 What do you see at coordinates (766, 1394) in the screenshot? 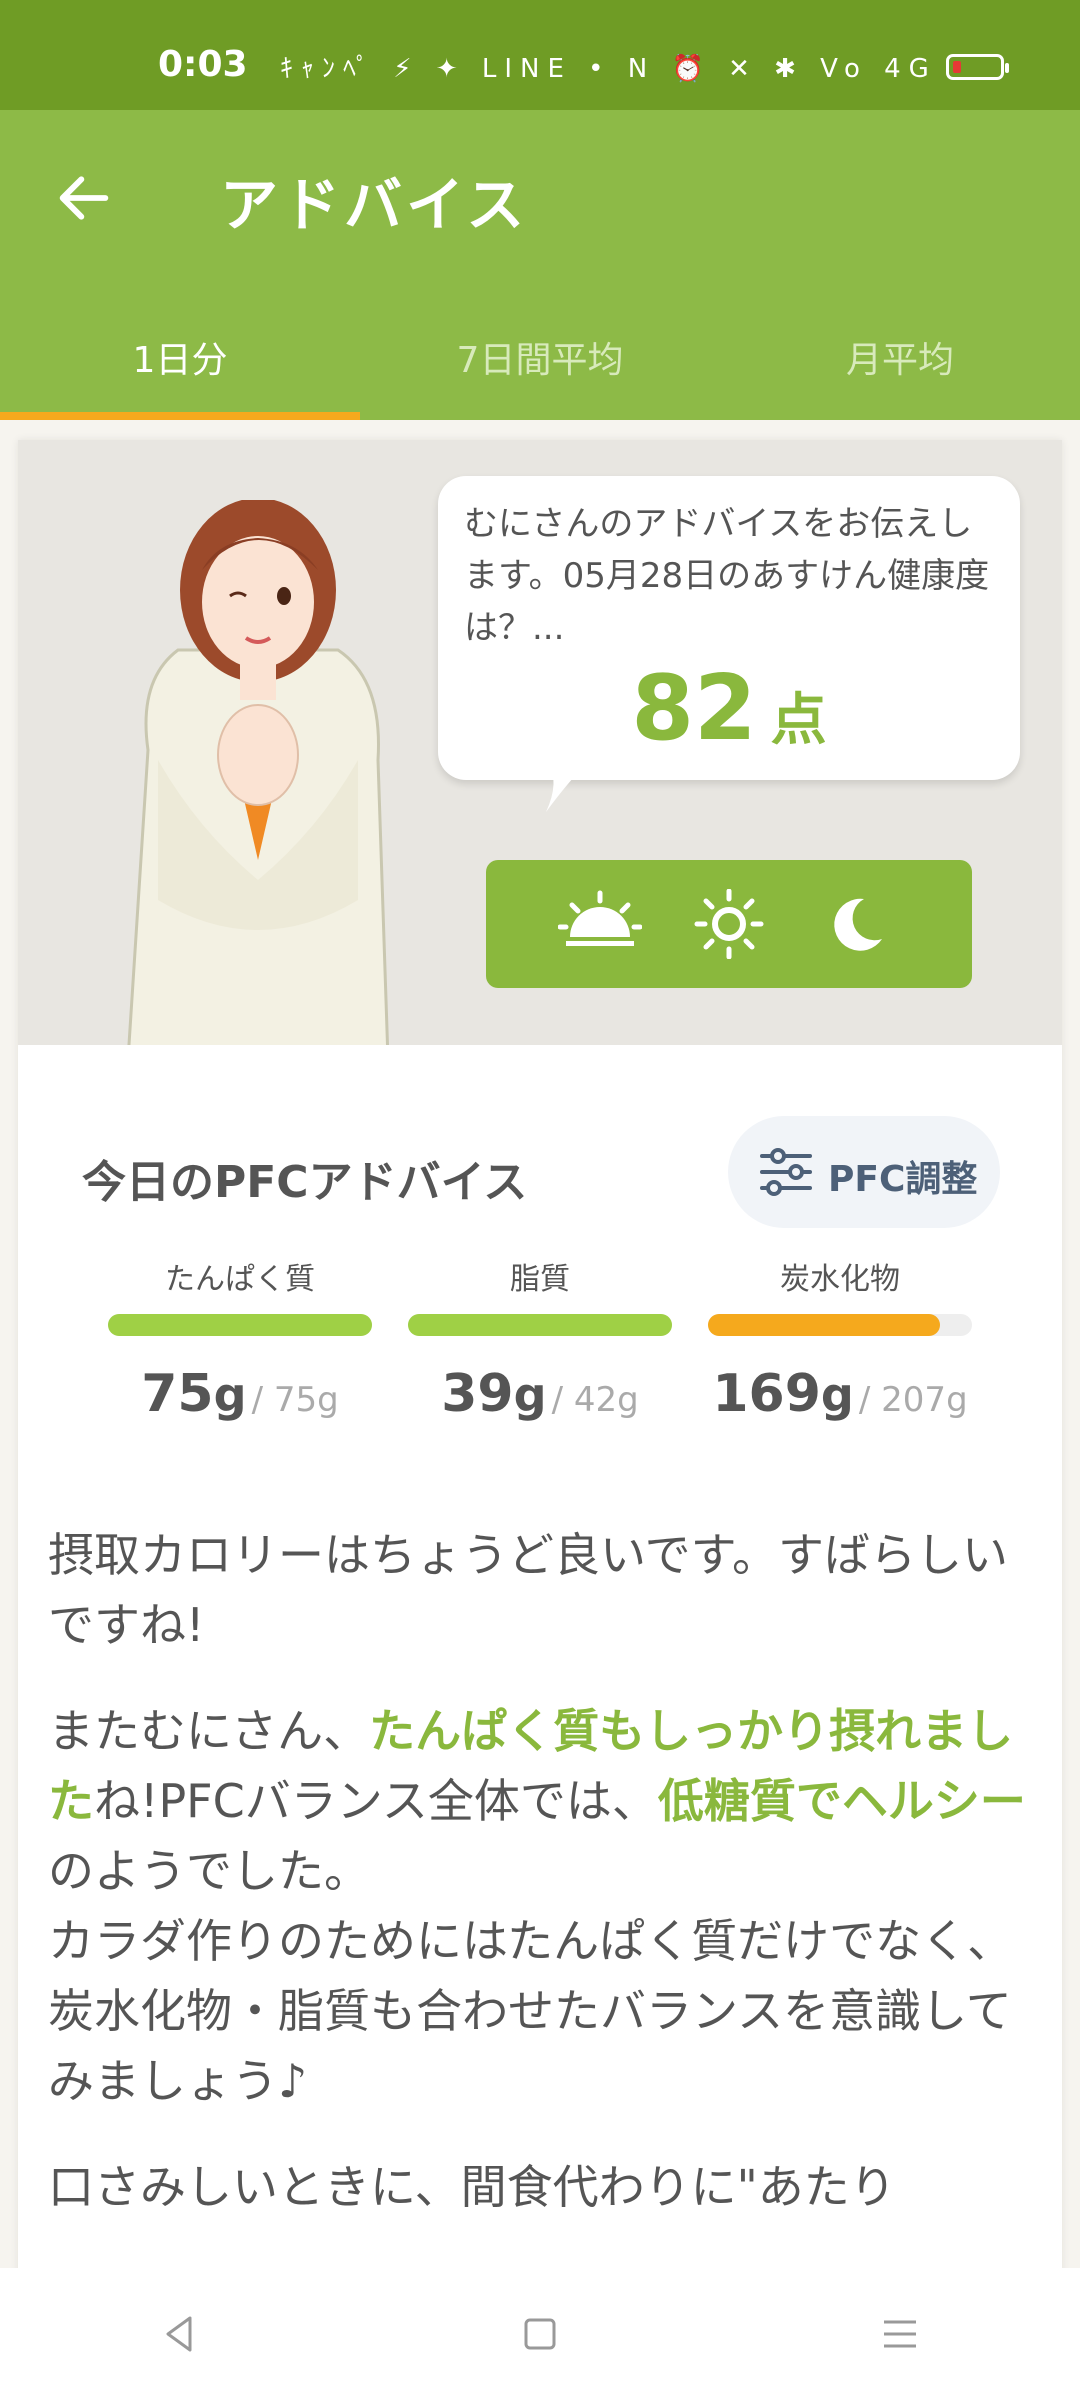
I see `macro-value: 169` at bounding box center [766, 1394].